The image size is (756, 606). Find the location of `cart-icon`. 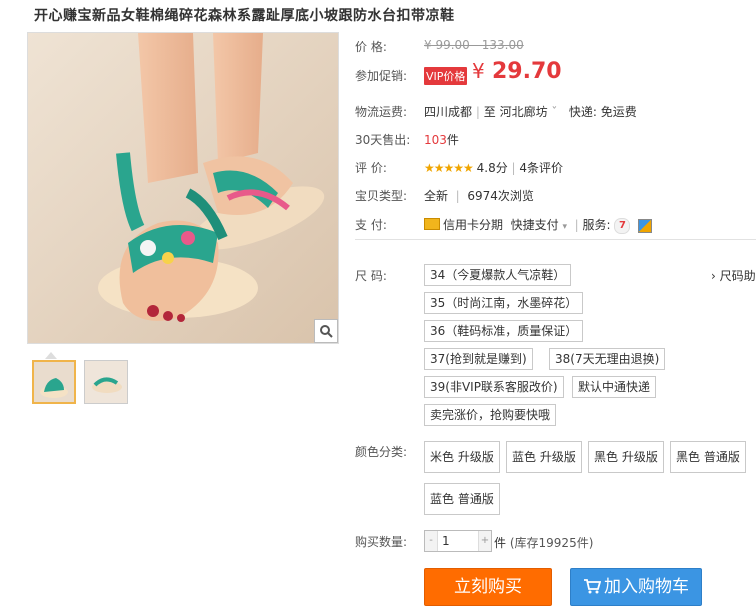

cart-icon is located at coordinates (593, 586).